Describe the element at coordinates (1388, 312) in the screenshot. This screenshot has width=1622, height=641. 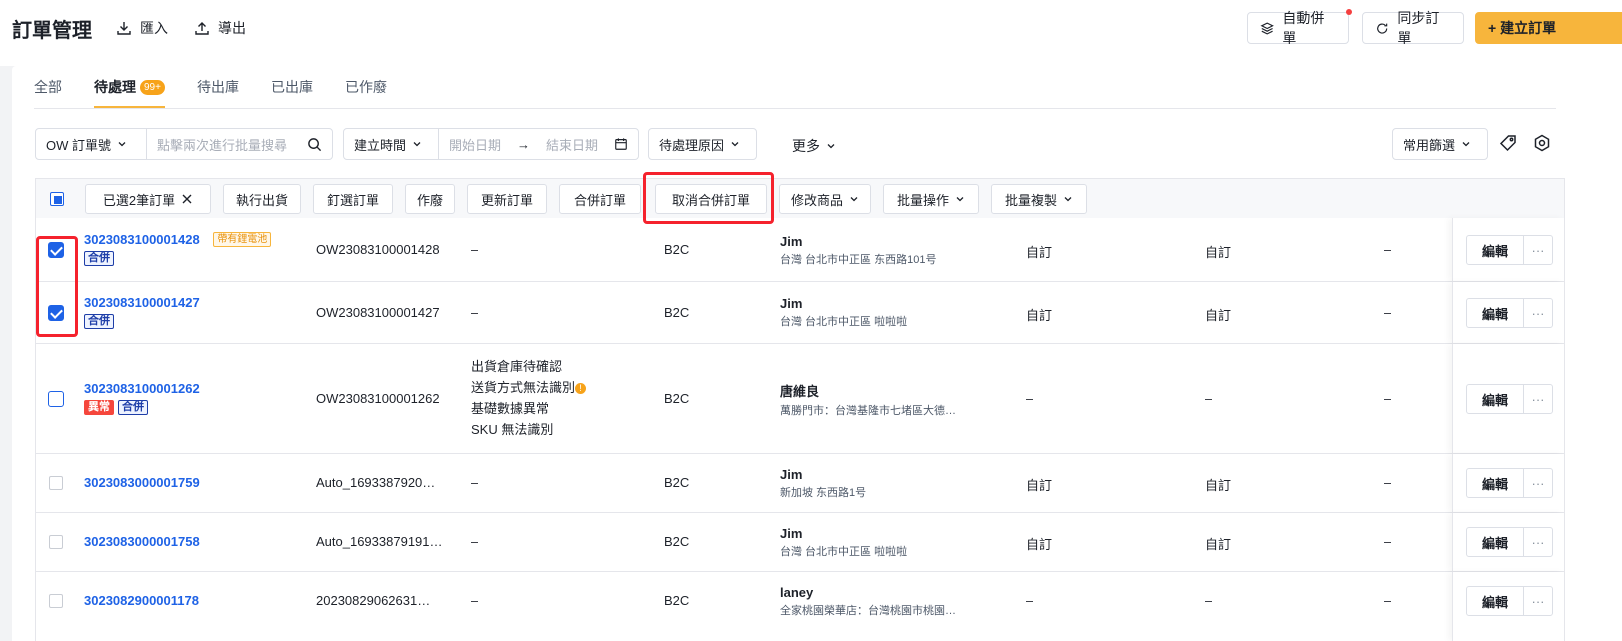
I see `custom-cell-3: –` at that location.